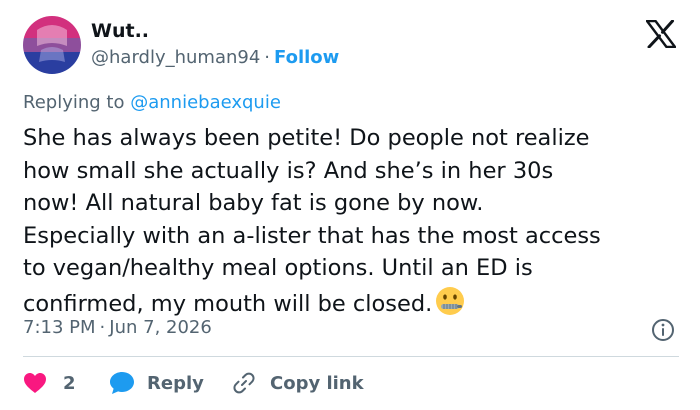 This screenshot has width=700, height=410. What do you see at coordinates (74, 102) in the screenshot?
I see `replying-to-label: Replying to` at bounding box center [74, 102].